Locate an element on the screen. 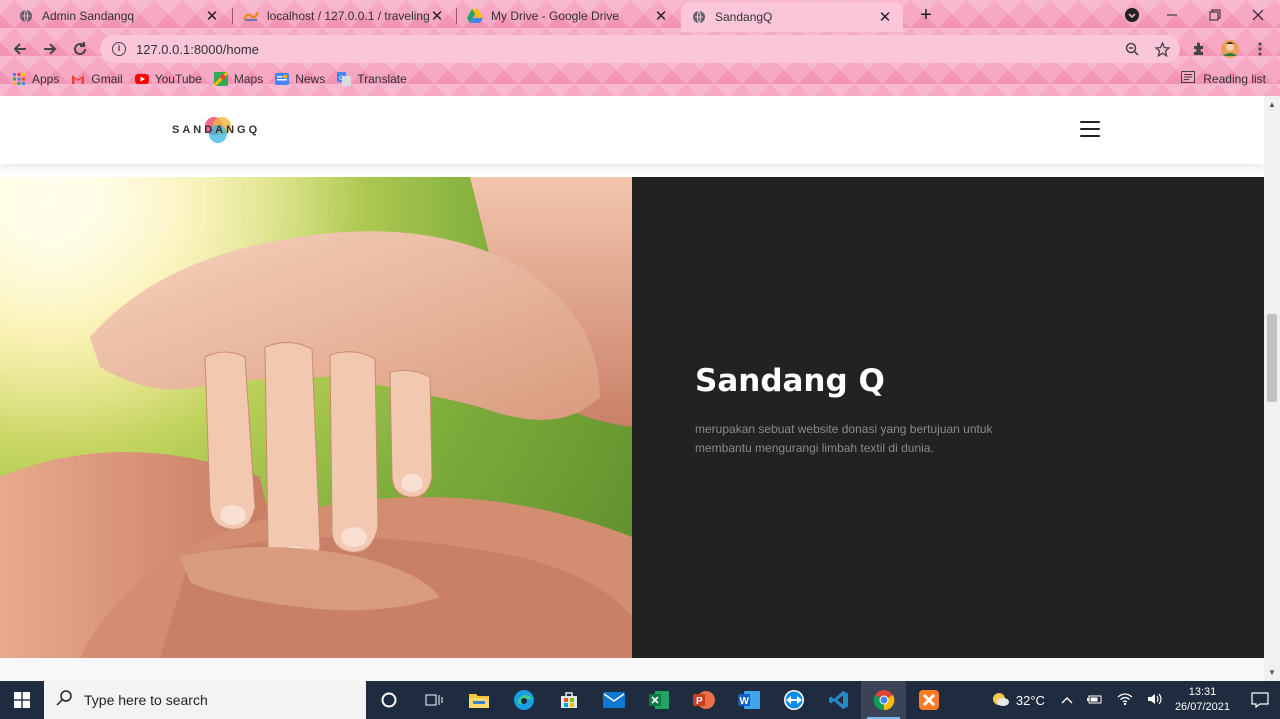 This screenshot has width=1280, height=719. task-view-icon is located at coordinates (433, 700).